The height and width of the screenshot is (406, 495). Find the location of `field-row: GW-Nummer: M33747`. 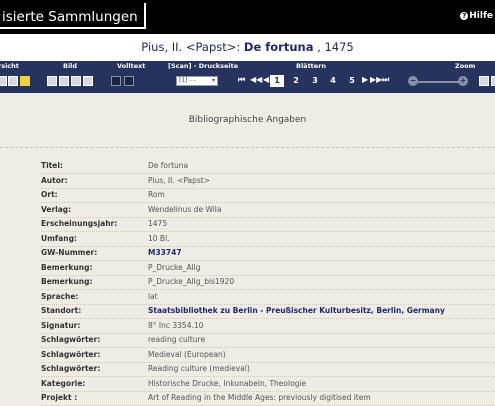

field-row: GW-Nummer: M33747 is located at coordinates (266, 253).